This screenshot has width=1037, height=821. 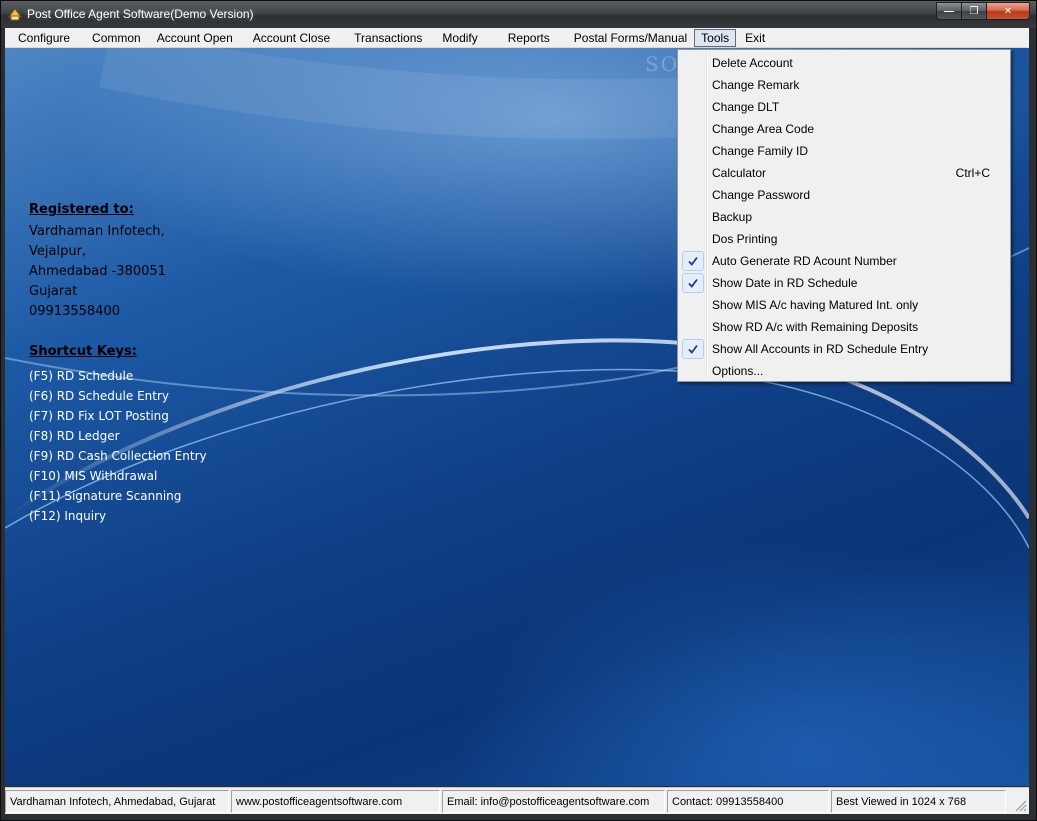 I want to click on status-email: Email: info@postofficeagentsoftware.com, so click(x=553, y=801).